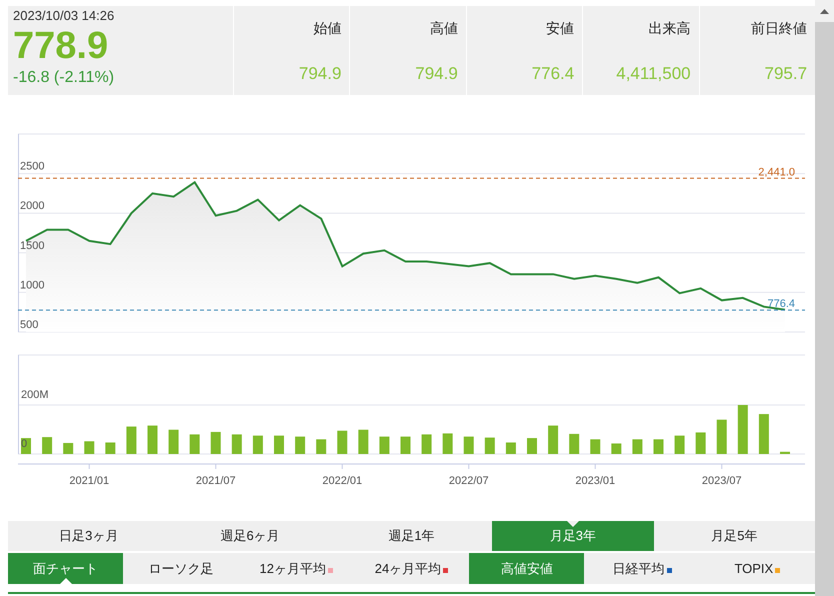 The width and height of the screenshot is (834, 596). I want to click on period-tab: 月足3年, so click(573, 536).